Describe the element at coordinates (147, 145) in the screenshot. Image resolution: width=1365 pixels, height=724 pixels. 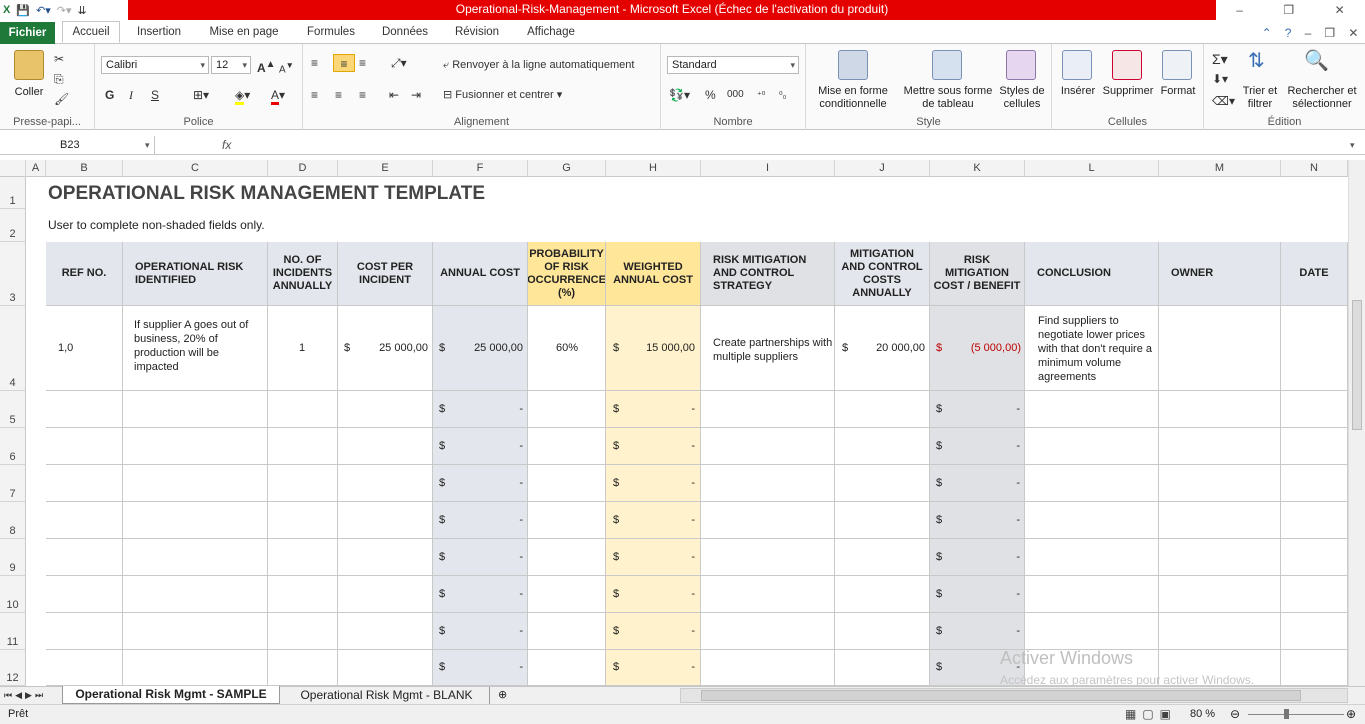
I see `name-box-dropdown-icon: ▾` at that location.